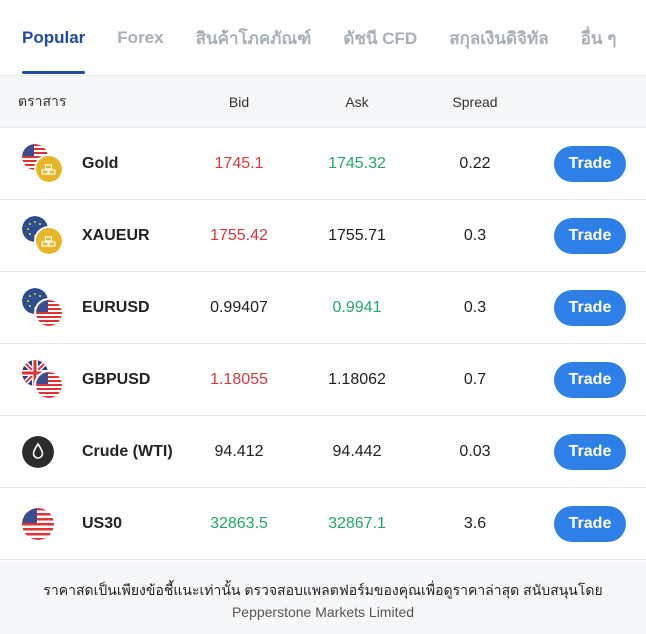 This screenshot has height=634, width=646. I want to click on header-bid: Bid, so click(239, 101).